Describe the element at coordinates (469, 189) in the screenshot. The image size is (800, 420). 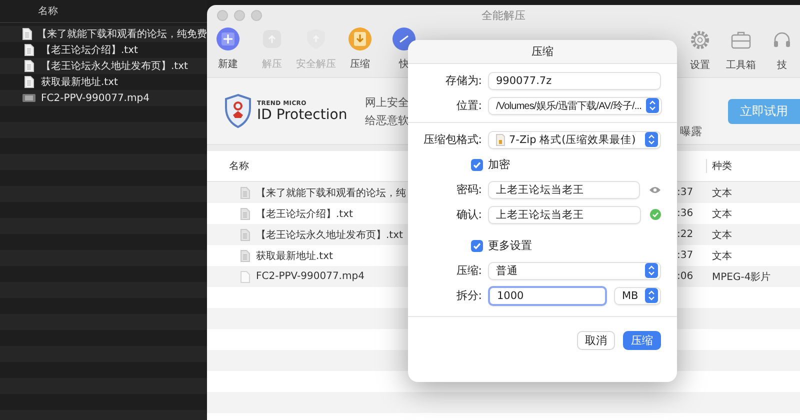
I see `field-label: 密码:` at that location.